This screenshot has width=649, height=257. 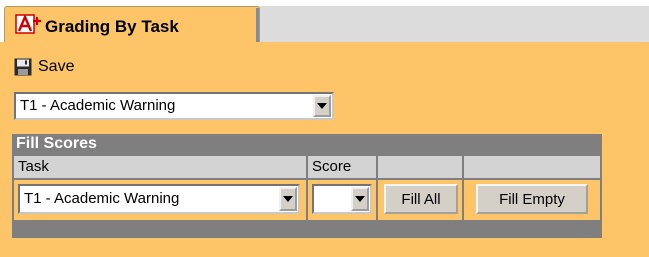 What do you see at coordinates (112, 26) in the screenshot?
I see `tab-label: Grading By Task` at bounding box center [112, 26].